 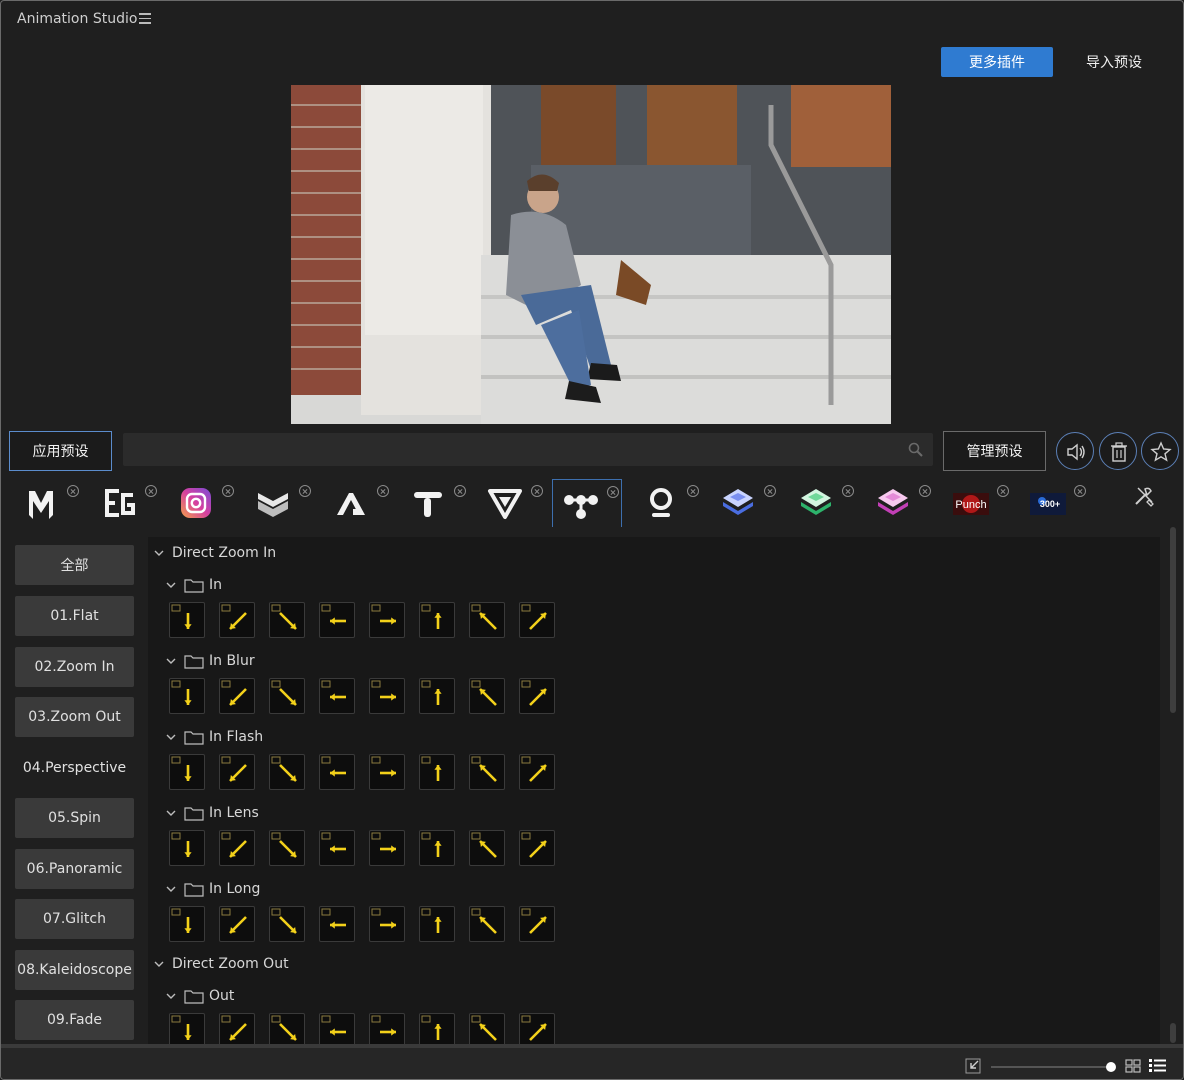 What do you see at coordinates (994, 451) in the screenshot?
I see `manage-presets-button: 管理预设` at bounding box center [994, 451].